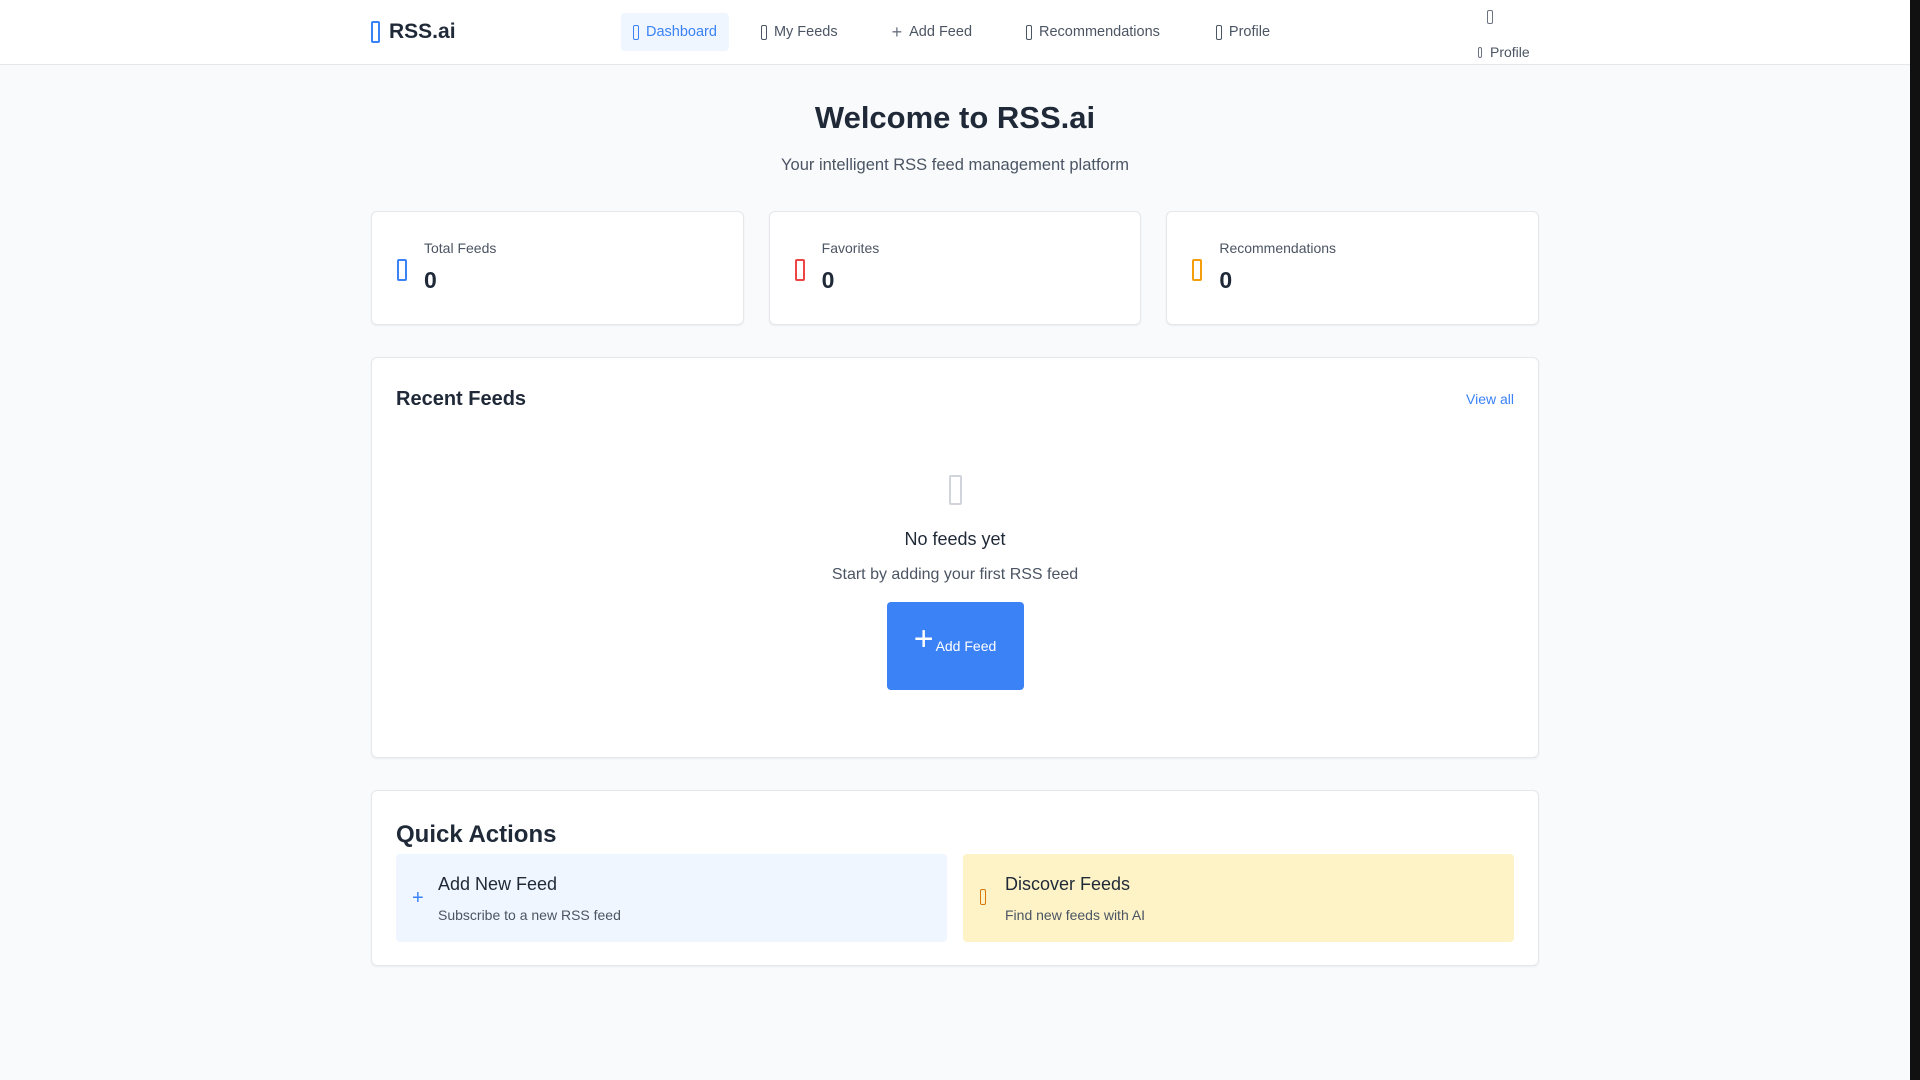  I want to click on nav-item-recommendations: Recommendations, so click(1093, 32).